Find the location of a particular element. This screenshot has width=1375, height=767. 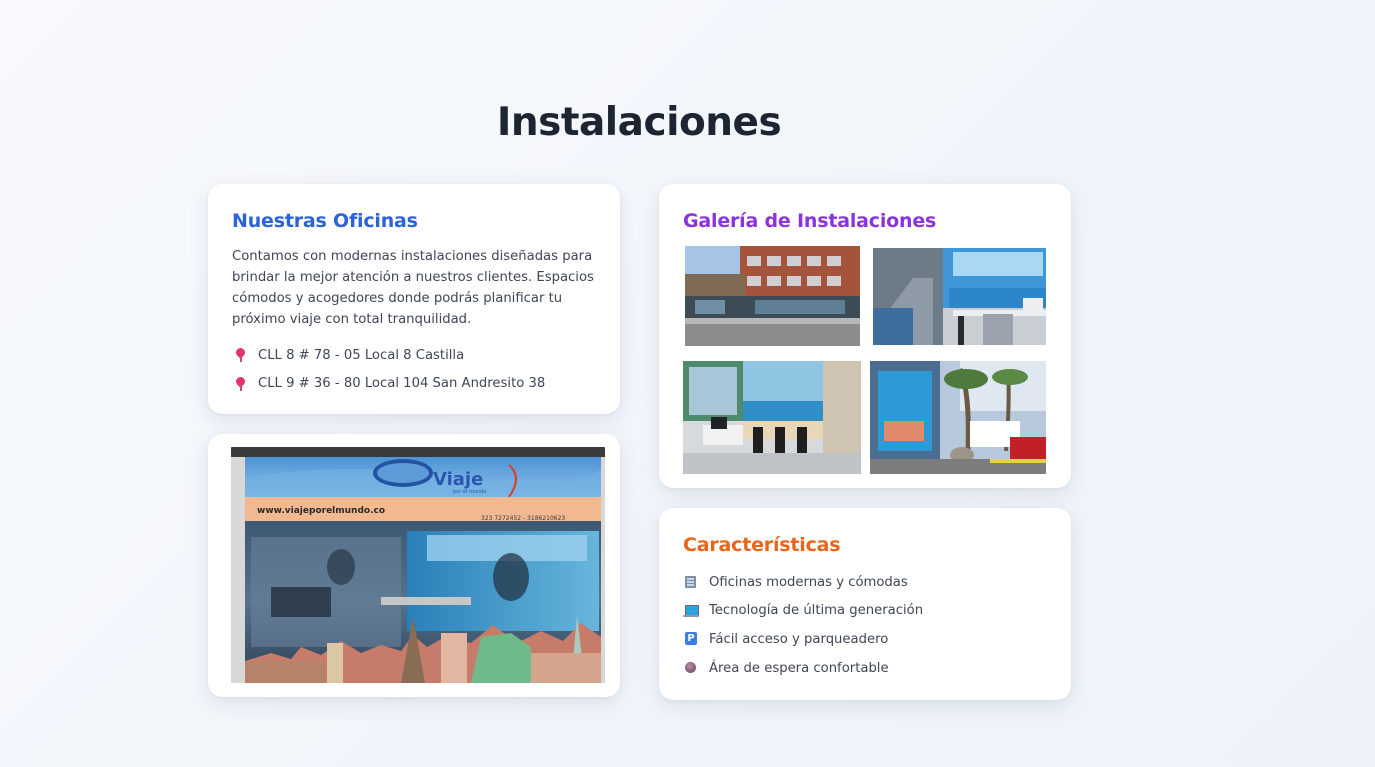

address-item: CLL 8 # 78 - 05 Local 8 Castilla is located at coordinates (414, 355).